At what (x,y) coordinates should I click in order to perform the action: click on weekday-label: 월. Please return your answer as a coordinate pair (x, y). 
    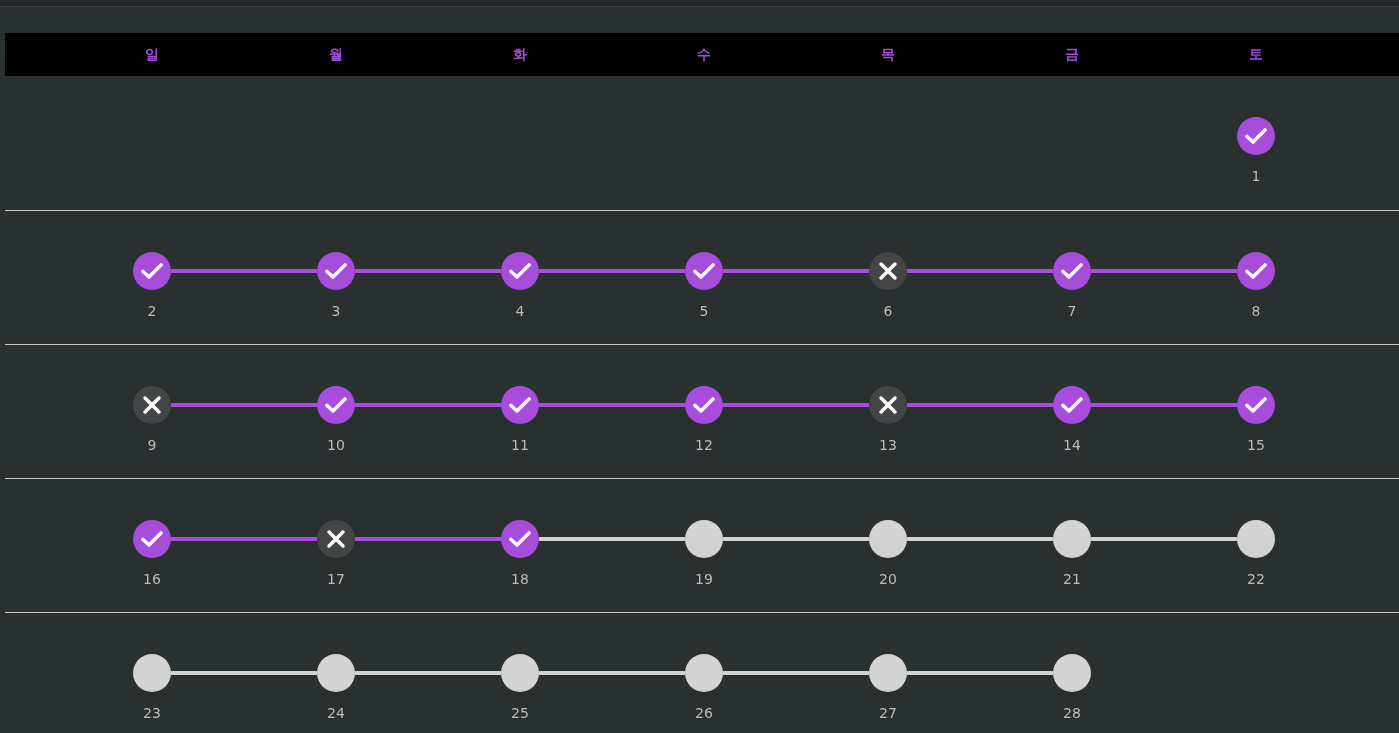
    Looking at the image, I should click on (336, 54).